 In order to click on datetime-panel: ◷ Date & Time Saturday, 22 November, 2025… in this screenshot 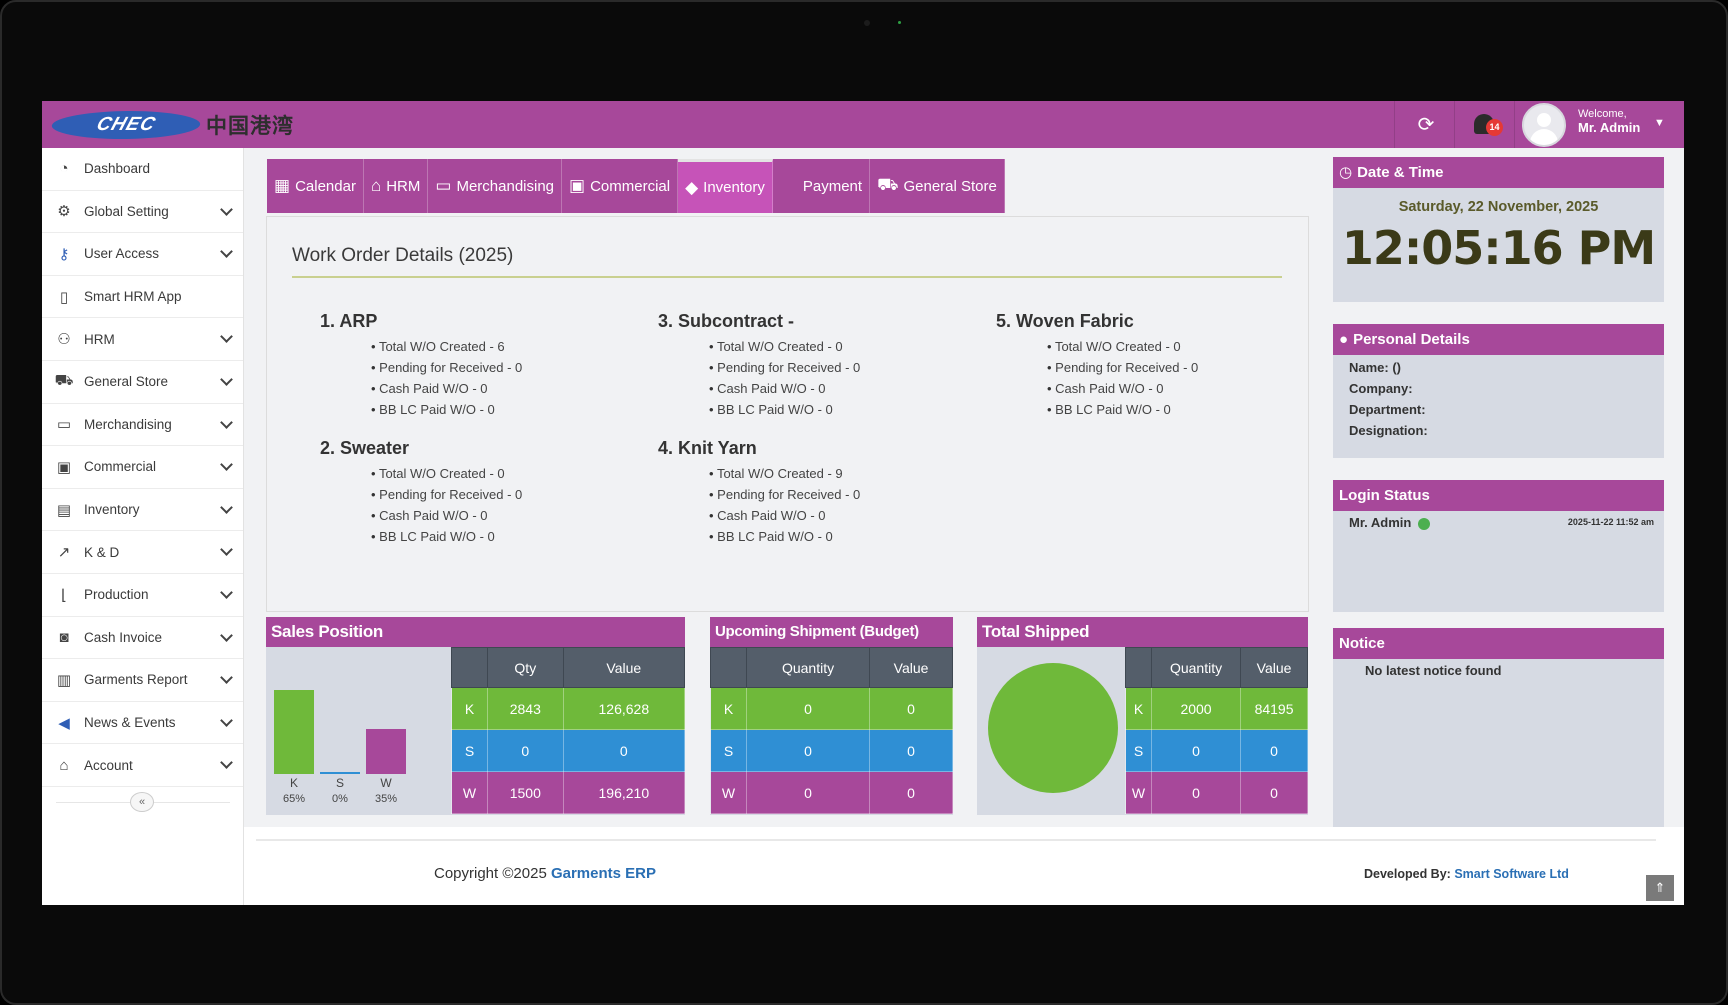, I will do `click(1498, 229)`.